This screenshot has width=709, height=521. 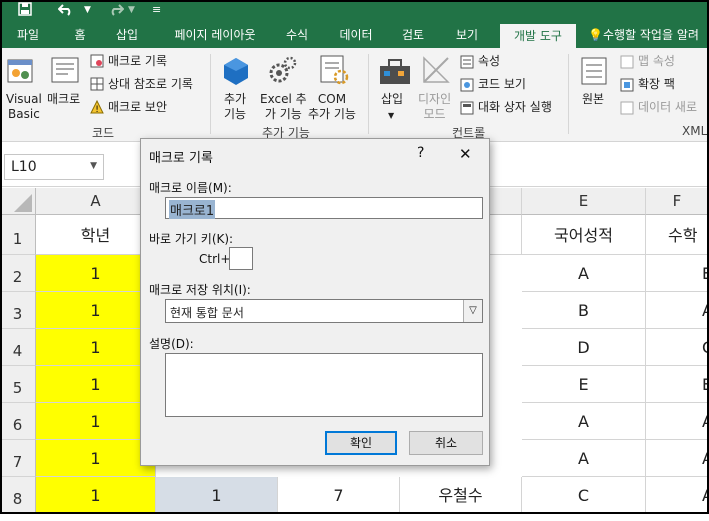 I want to click on tab-home: 홈, so click(x=80, y=35).